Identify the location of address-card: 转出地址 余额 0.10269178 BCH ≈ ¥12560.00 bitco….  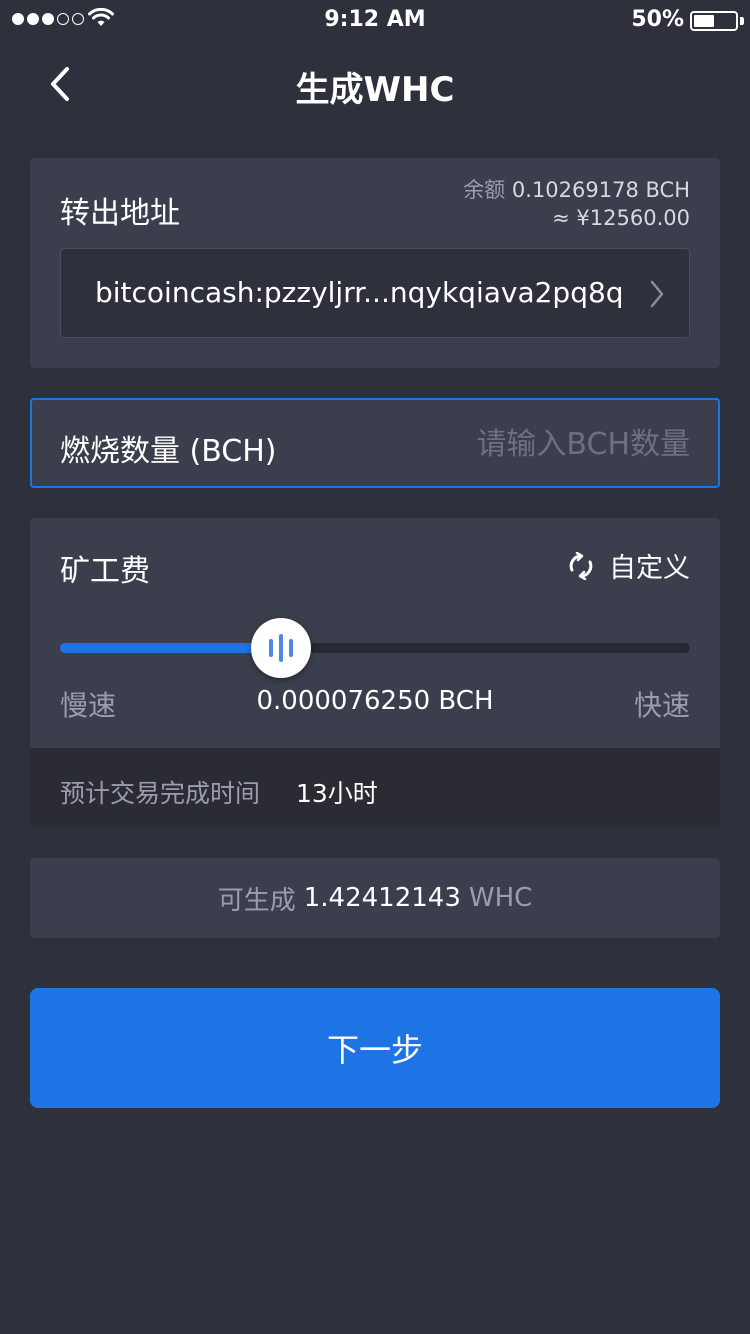
(375, 263).